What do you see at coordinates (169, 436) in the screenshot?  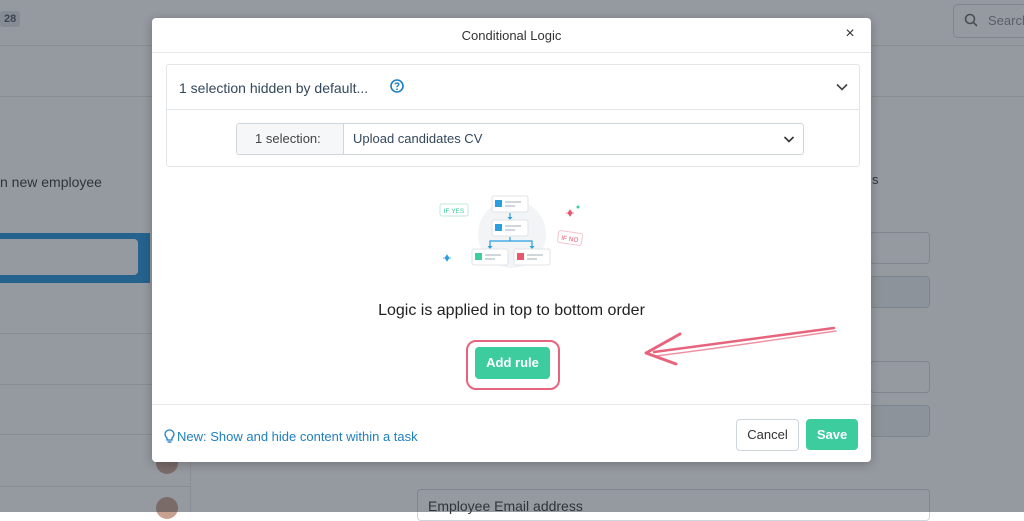 I see `lightbulb-icon` at bounding box center [169, 436].